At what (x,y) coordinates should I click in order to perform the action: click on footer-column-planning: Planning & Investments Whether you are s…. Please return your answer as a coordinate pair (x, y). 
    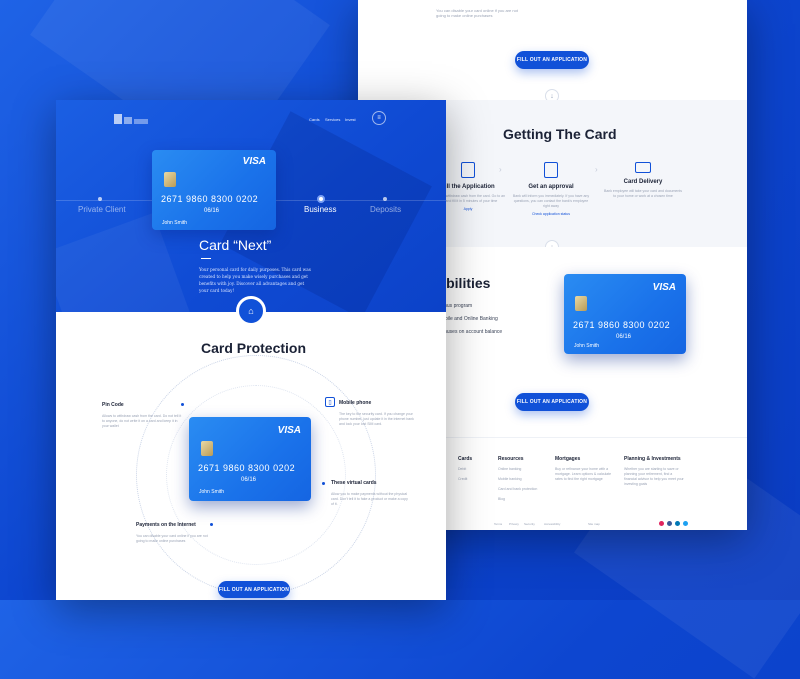
    Looking at the image, I should click on (655, 471).